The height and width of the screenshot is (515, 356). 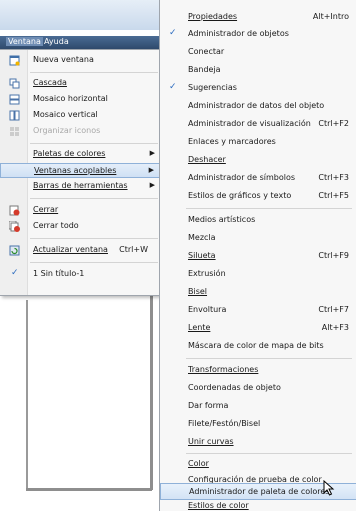 What do you see at coordinates (259, 491) in the screenshot?
I see `menu-label: Administrador de paleta de colores` at bounding box center [259, 491].